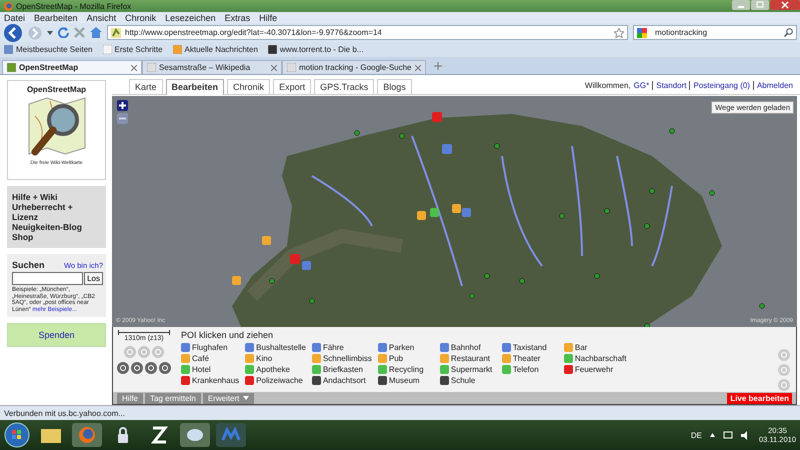 Image resolution: width=800 pixels, height=450 pixels. What do you see at coordinates (93, 278) in the screenshot?
I see `search-button: Los` at bounding box center [93, 278].